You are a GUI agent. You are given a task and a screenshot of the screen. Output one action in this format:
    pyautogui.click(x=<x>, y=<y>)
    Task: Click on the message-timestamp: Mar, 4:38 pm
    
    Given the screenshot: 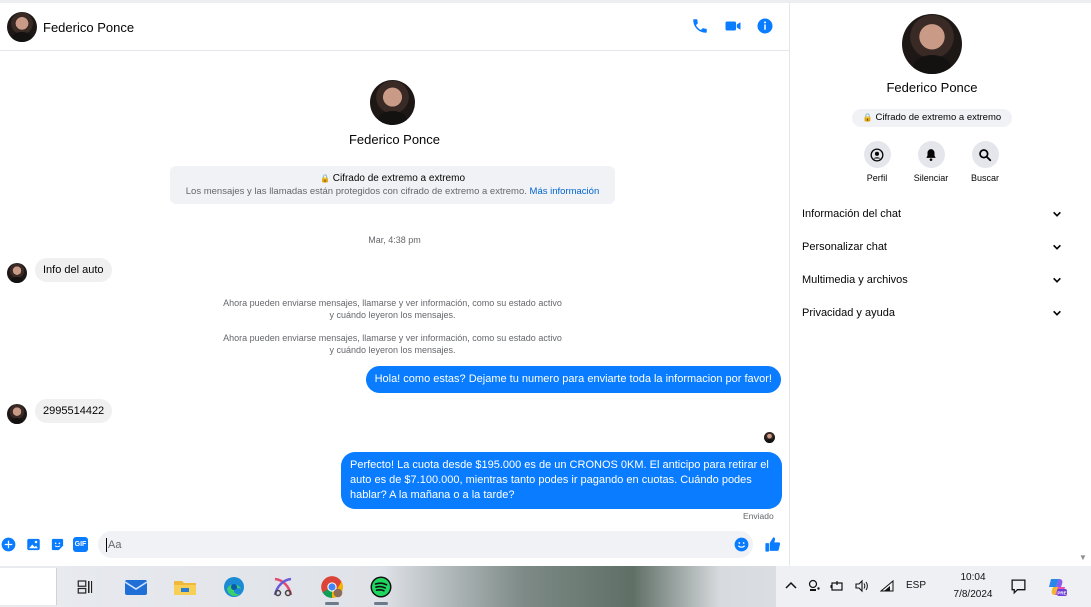 What is the action you would take?
    pyautogui.click(x=394, y=240)
    